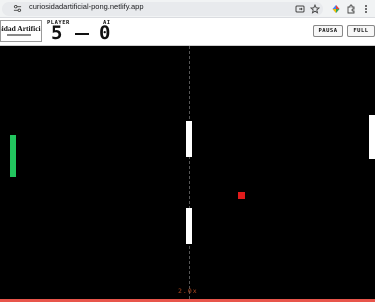 The height and width of the screenshot is (302, 375). What do you see at coordinates (189, 226) in the screenshot?
I see `center-obstacle-bottom` at bounding box center [189, 226].